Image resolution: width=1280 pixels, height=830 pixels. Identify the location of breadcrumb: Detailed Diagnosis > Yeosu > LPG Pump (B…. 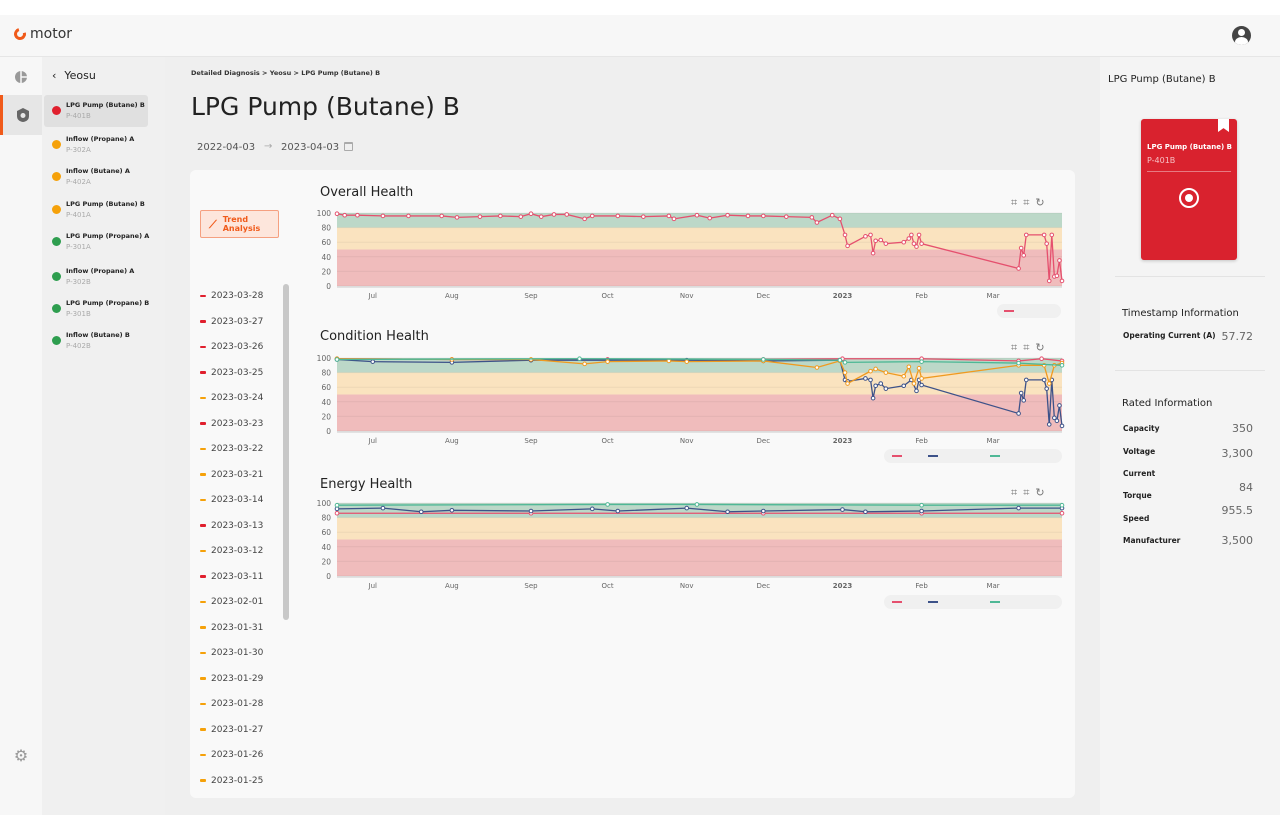
(285, 73).